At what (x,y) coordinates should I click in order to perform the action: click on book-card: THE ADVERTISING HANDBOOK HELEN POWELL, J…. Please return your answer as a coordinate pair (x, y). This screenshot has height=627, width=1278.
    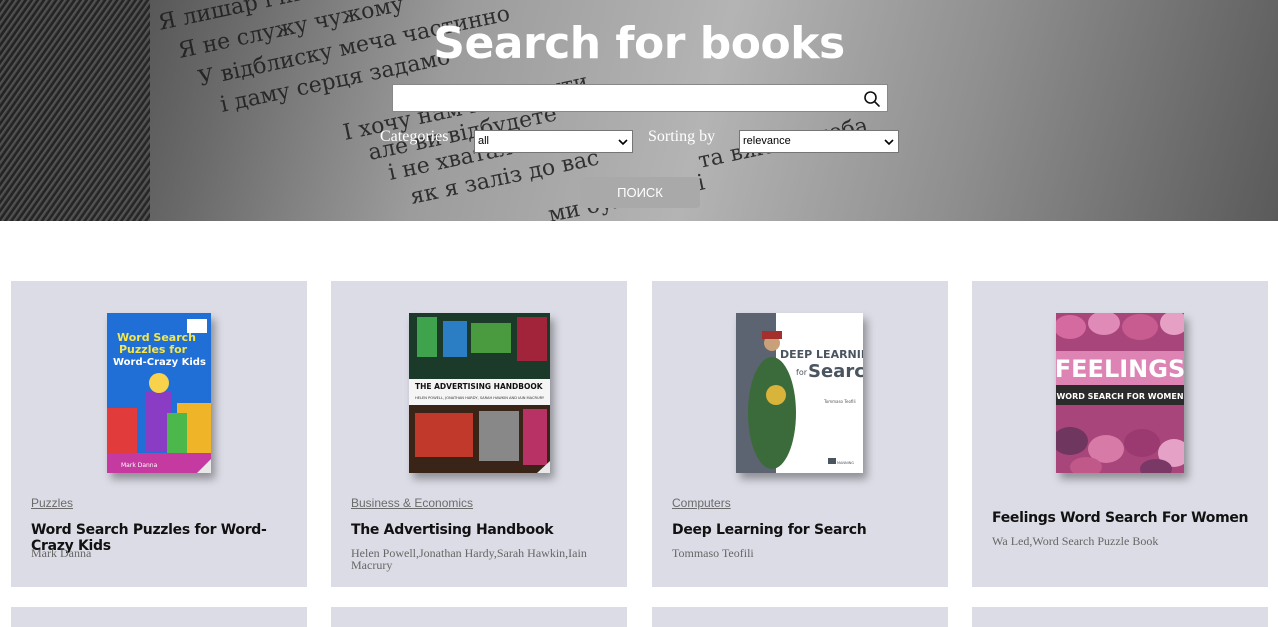
    Looking at the image, I should click on (479, 434).